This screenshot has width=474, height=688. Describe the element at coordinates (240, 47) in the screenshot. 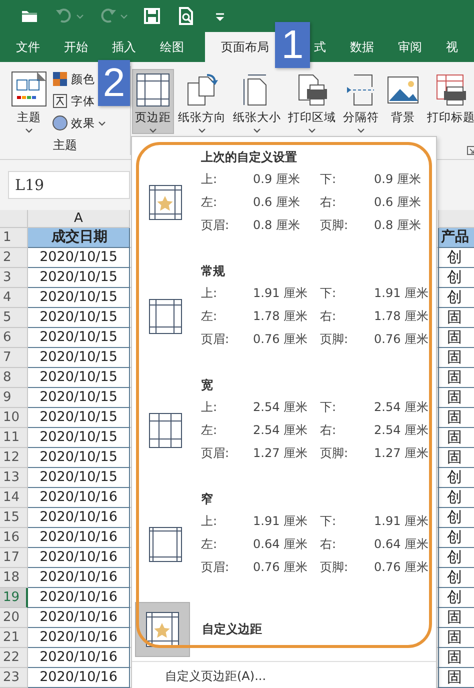

I see `ribbon-tab: 页面布局` at that location.